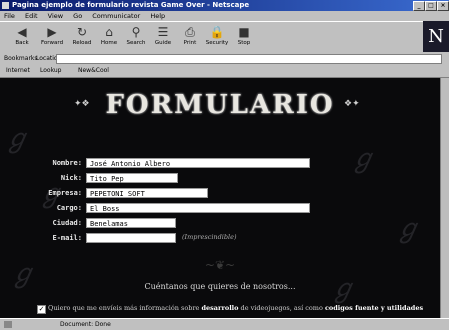  Describe the element at coordinates (82, 32) in the screenshot. I see `reload-icon: ↻` at that location.